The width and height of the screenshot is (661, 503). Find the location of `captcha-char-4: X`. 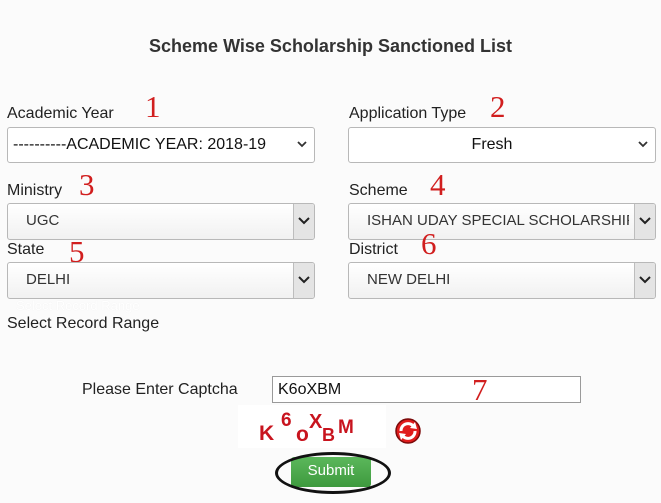

captcha-char-4: X is located at coordinates (316, 422).